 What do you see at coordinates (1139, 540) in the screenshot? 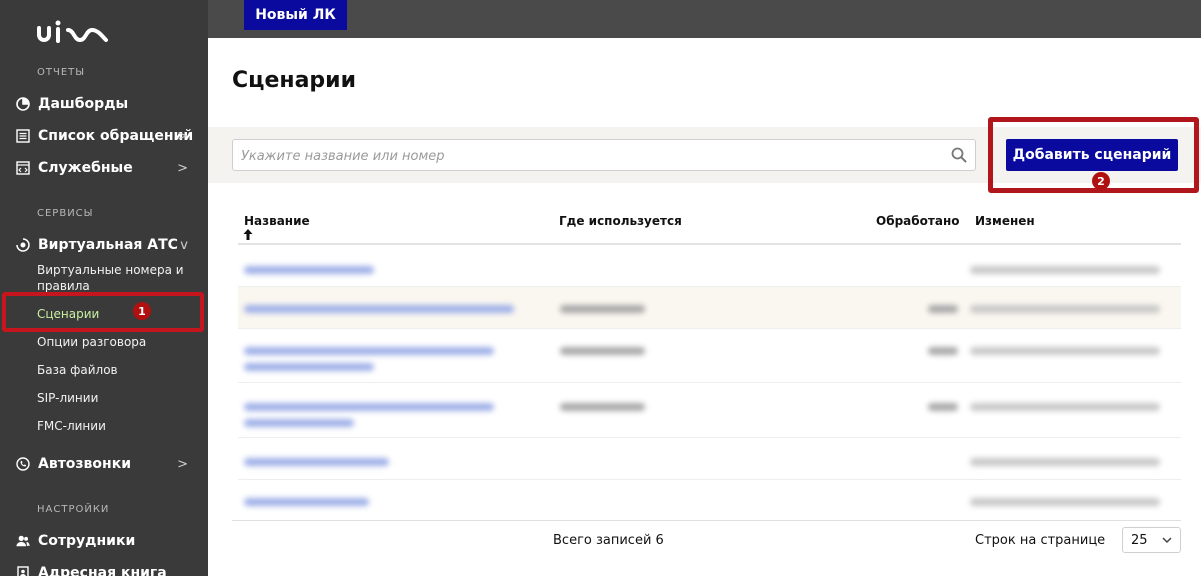
I see `rows-per-page-value: 25` at bounding box center [1139, 540].